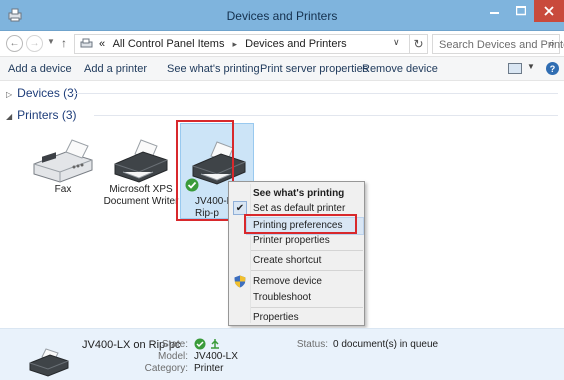 This screenshot has width=564, height=380. I want to click on menu-gutter, so click(250, 253).